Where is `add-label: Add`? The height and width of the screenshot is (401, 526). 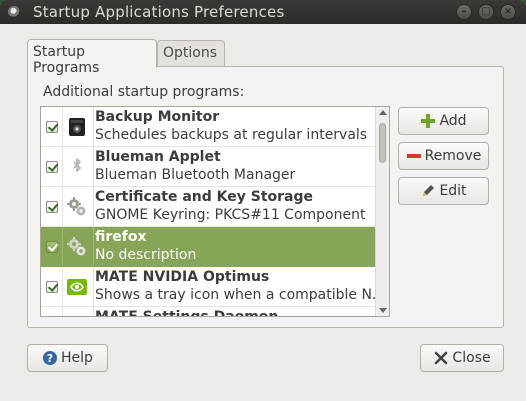 add-label: Add is located at coordinates (453, 121).